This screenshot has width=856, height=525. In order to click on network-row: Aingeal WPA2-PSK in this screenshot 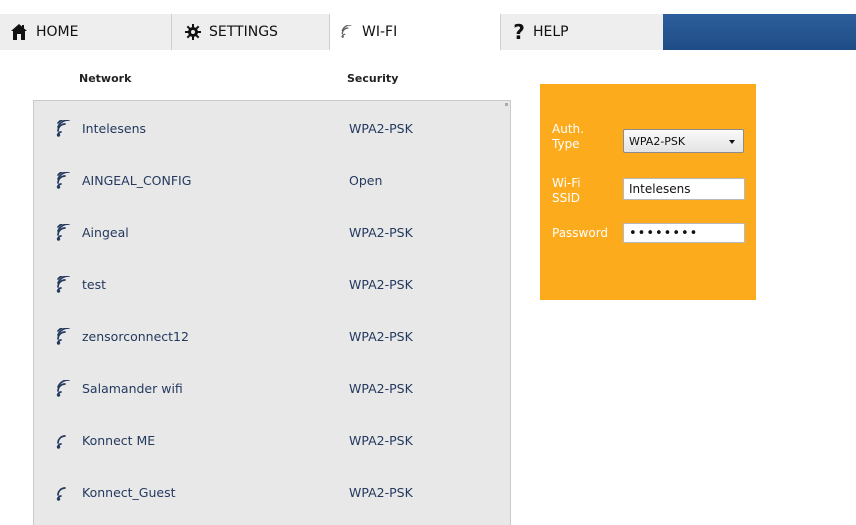, I will do `click(272, 235)`.